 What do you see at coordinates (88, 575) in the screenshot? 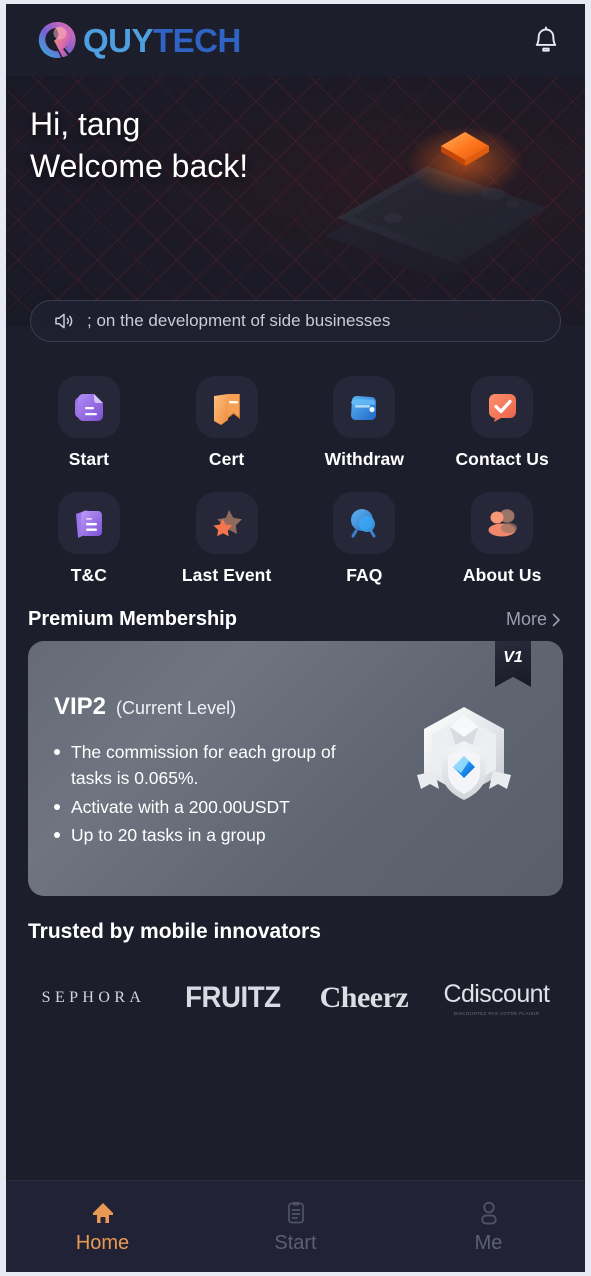
I see `quick-action-label: T&C` at bounding box center [88, 575].